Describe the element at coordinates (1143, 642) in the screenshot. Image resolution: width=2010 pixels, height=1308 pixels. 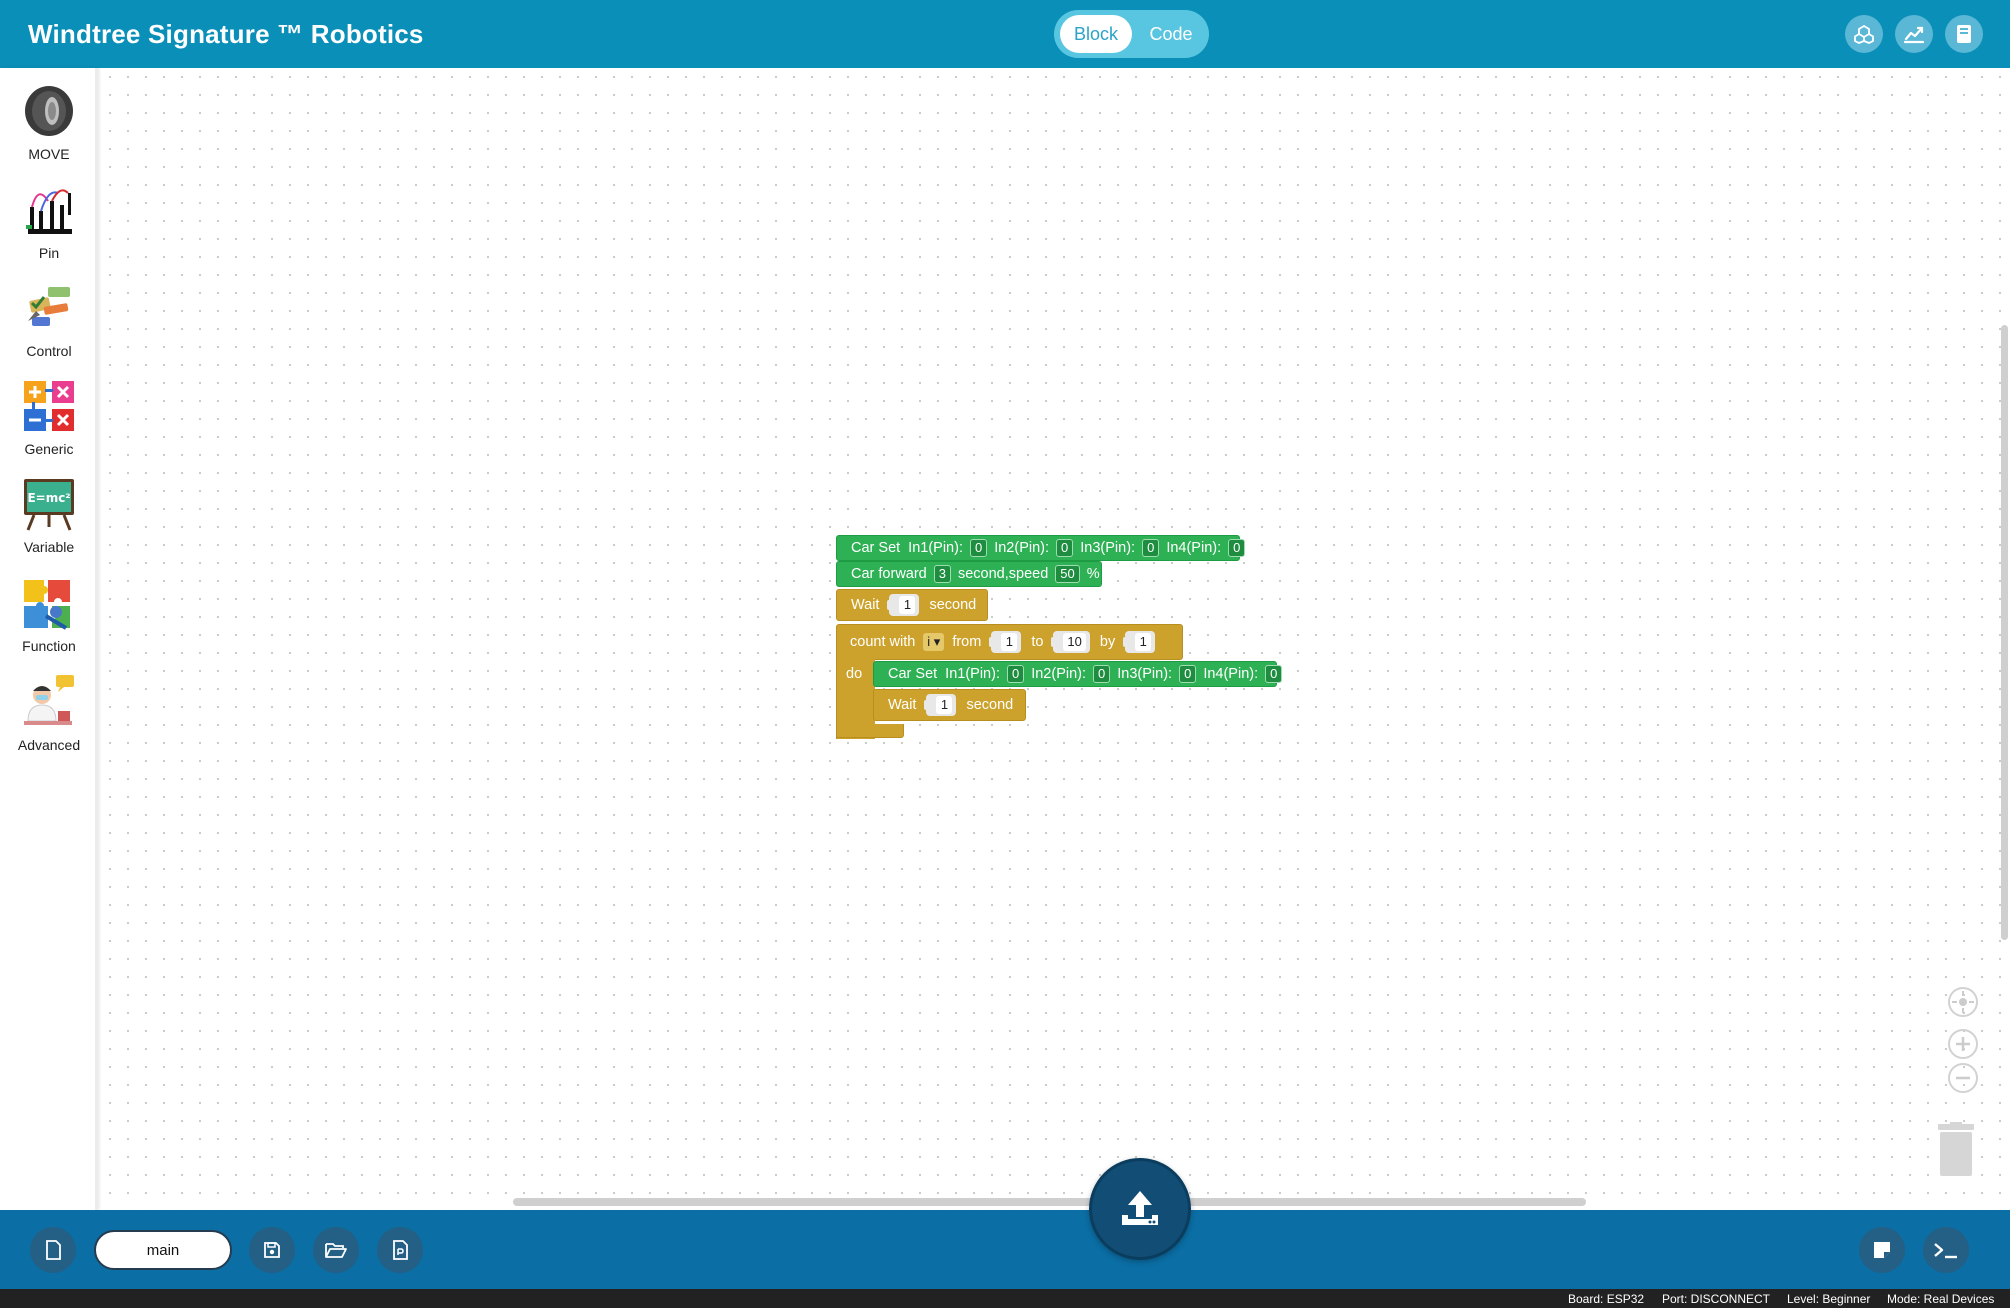
I see `by-field: 1` at that location.